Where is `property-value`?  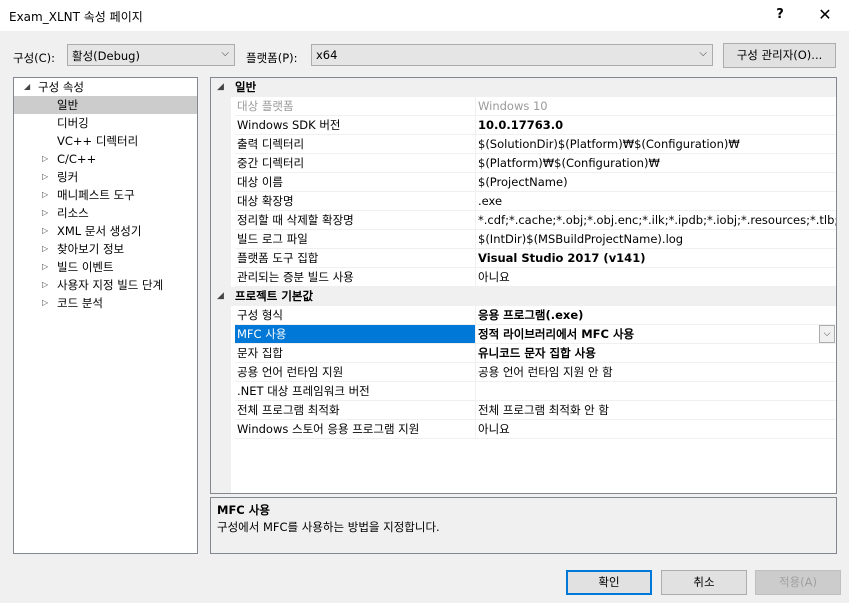
property-value is located at coordinates (655, 391).